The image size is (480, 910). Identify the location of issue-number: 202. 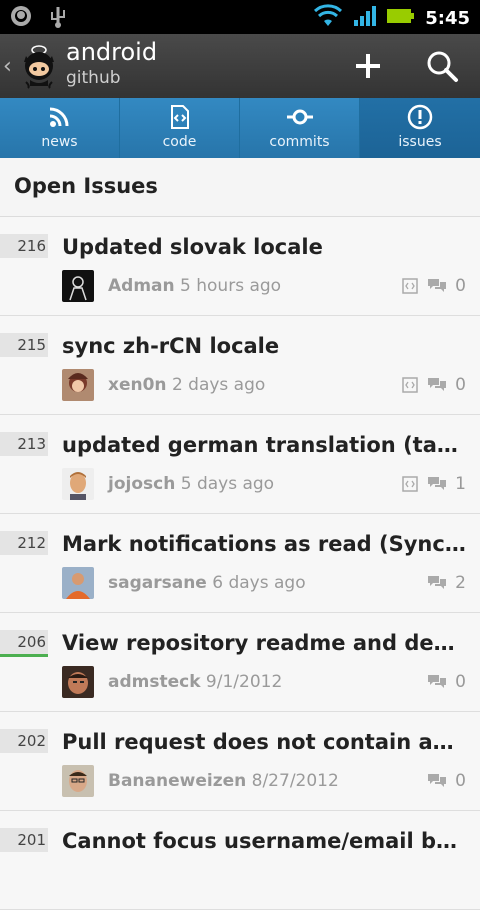
(24, 741).